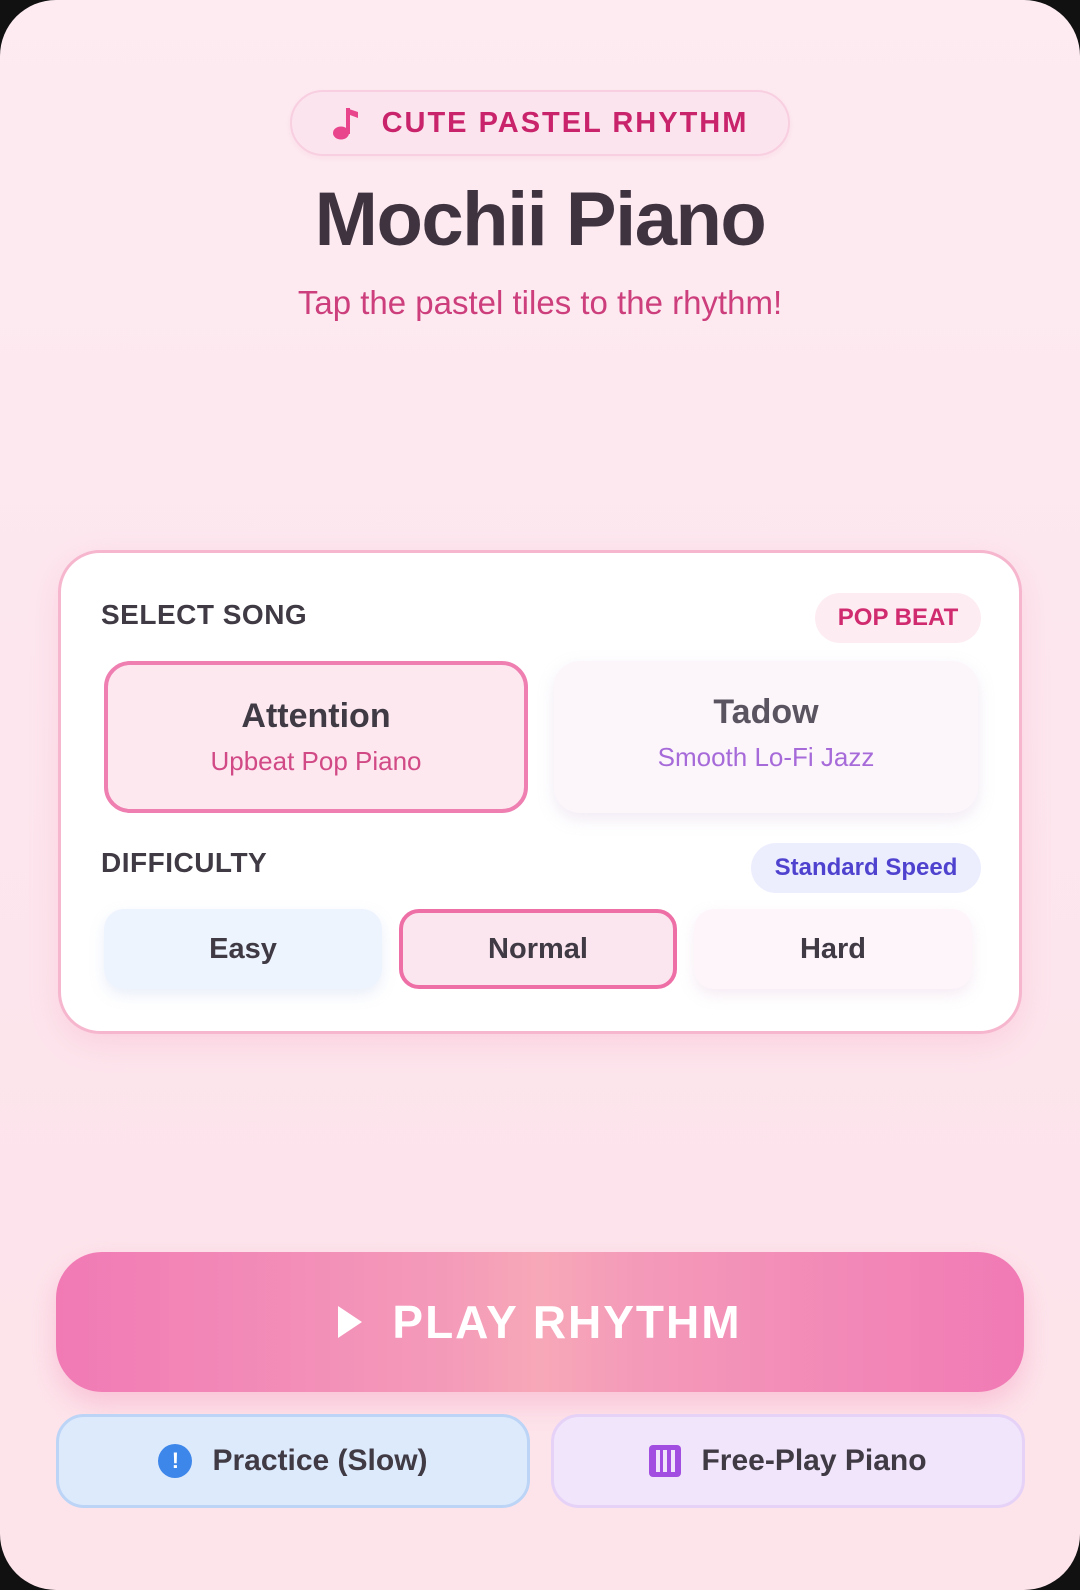 The height and width of the screenshot is (1590, 1080). I want to click on difficulty-normal-button: Normal, so click(538, 949).